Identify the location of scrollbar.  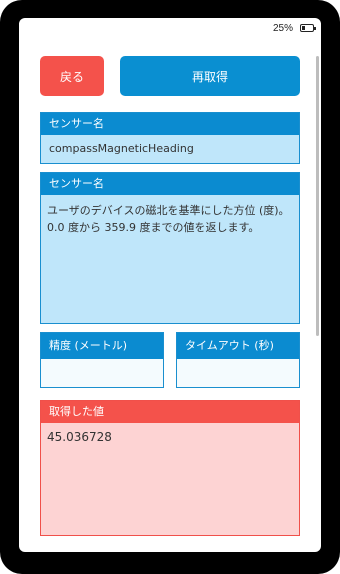
(317, 196).